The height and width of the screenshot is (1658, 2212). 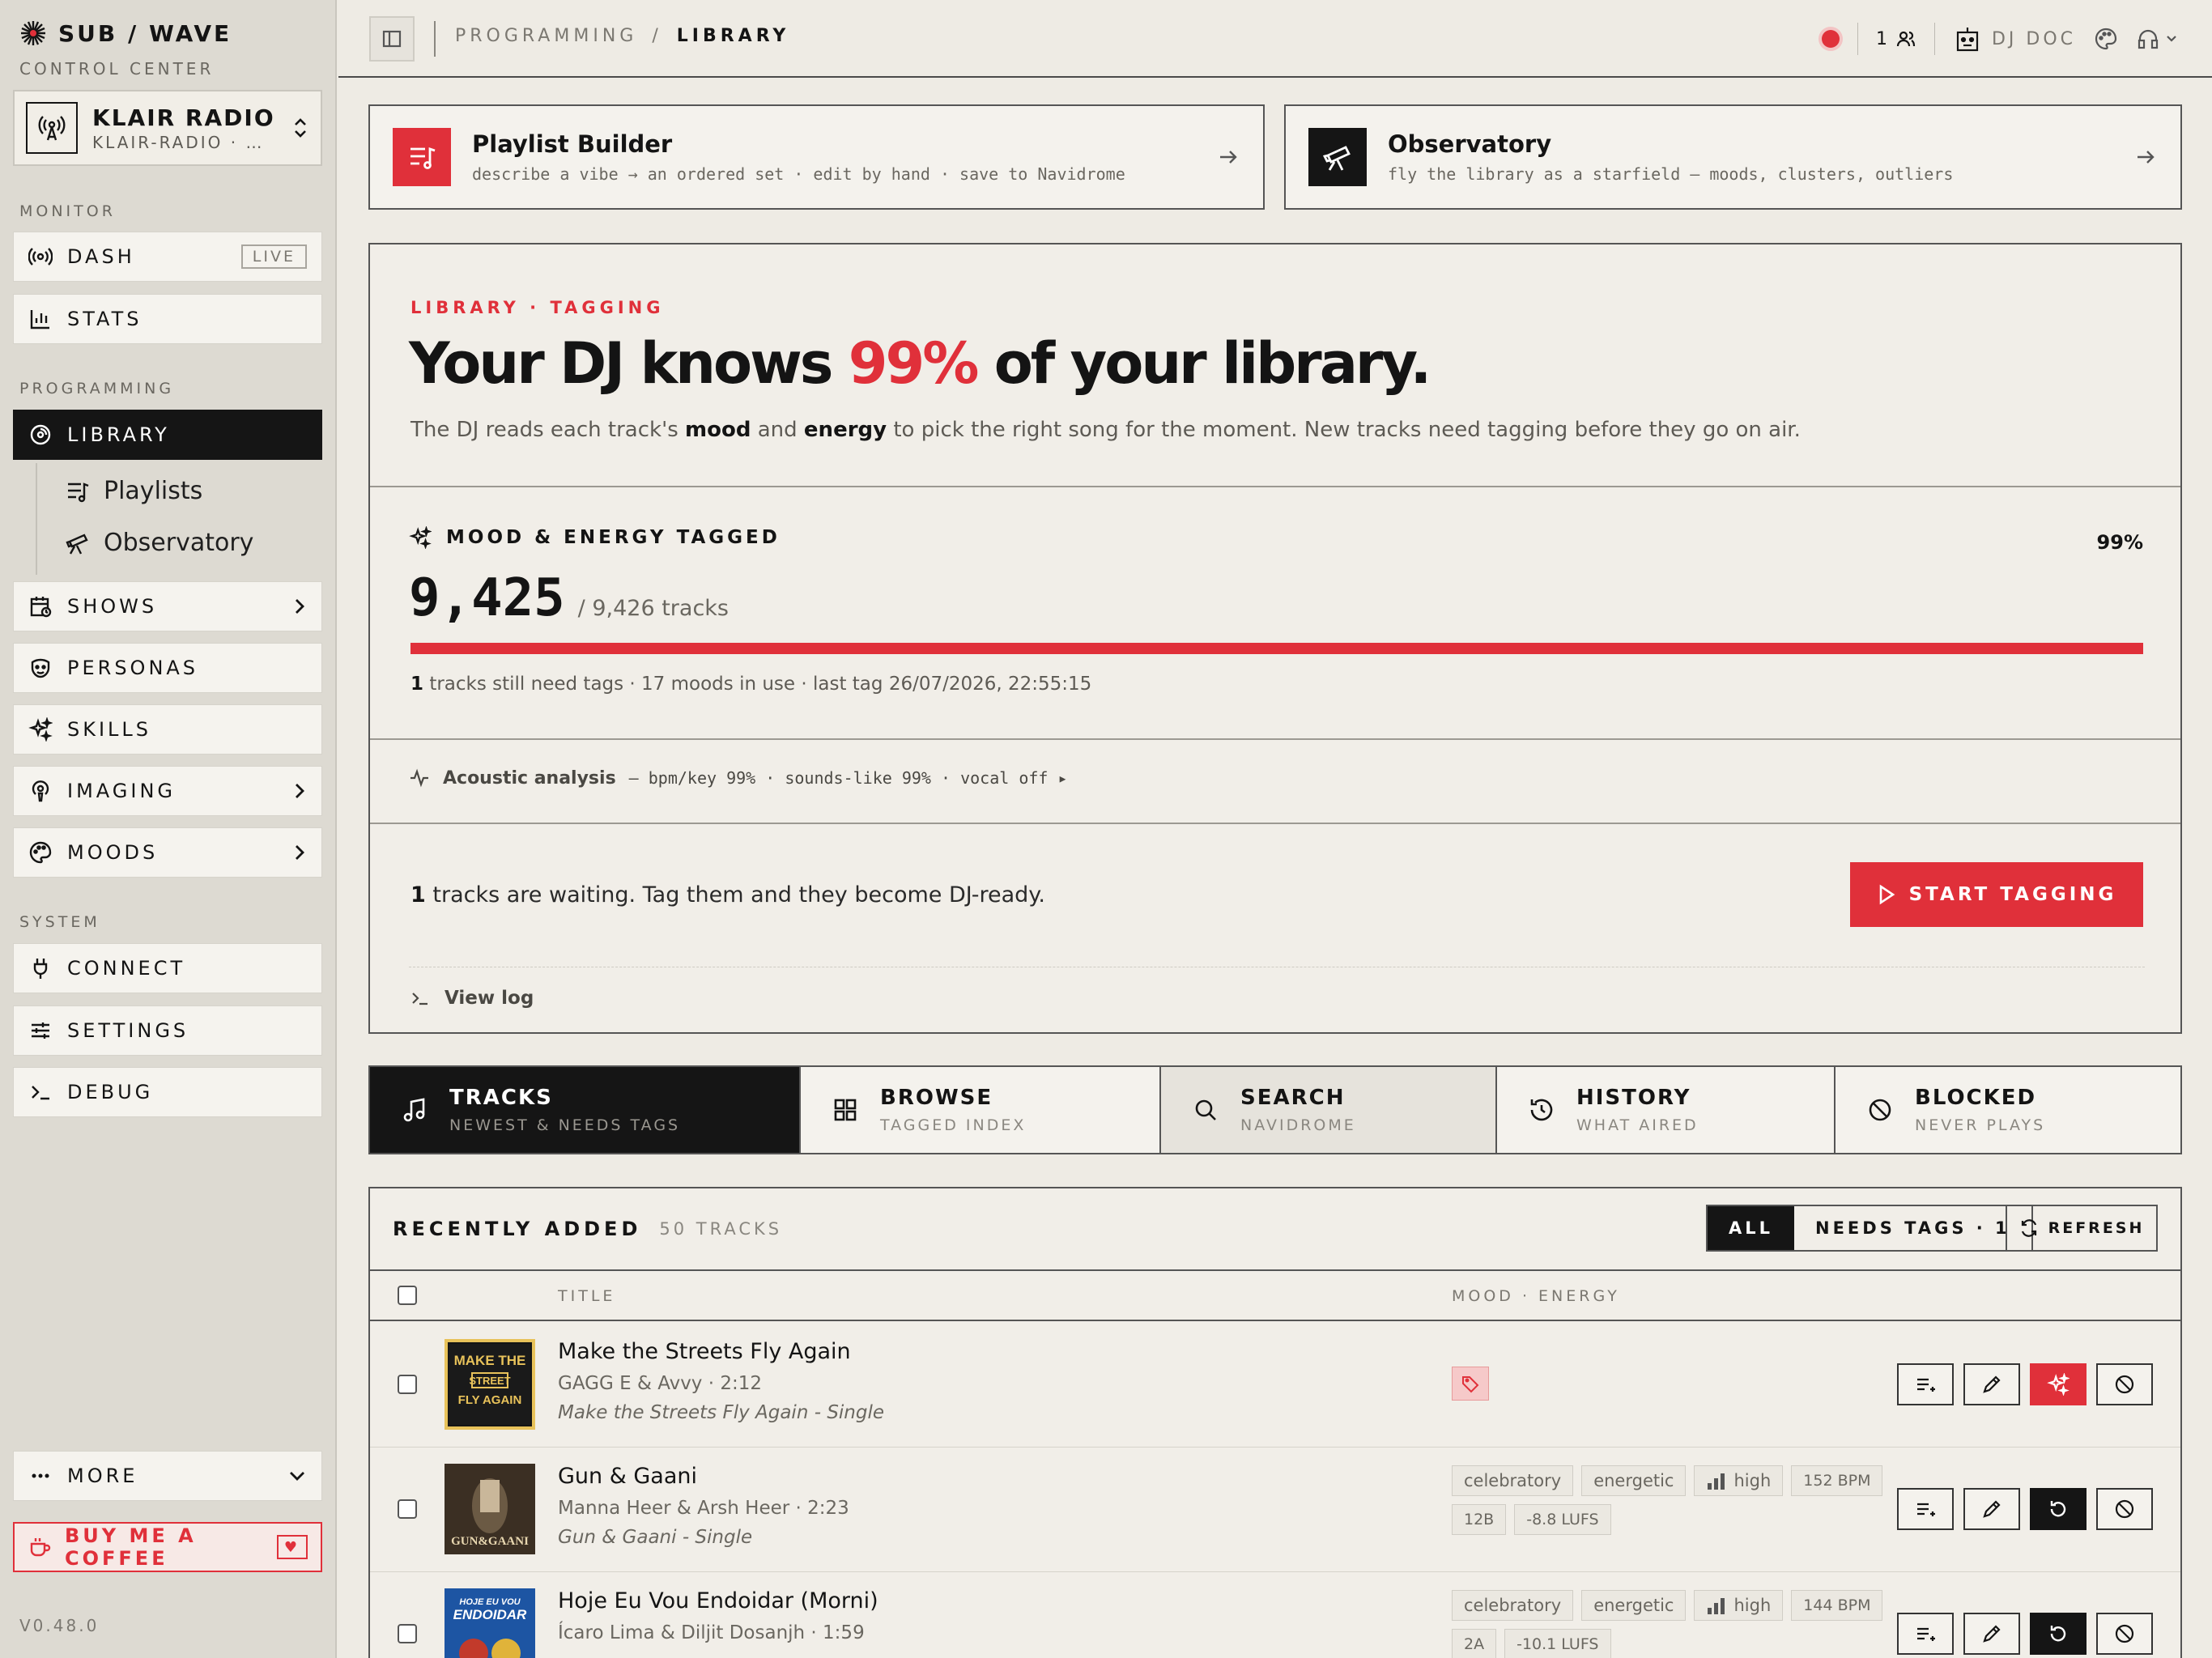 What do you see at coordinates (1338, 157) in the screenshot?
I see `telescope-icon` at bounding box center [1338, 157].